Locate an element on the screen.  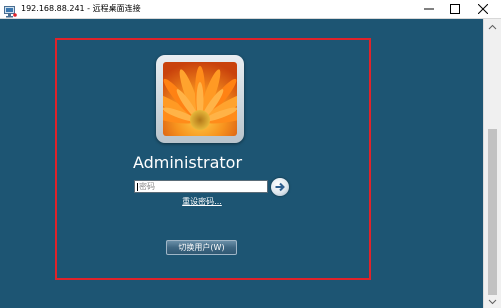
maximize-button is located at coordinates (455, 9).